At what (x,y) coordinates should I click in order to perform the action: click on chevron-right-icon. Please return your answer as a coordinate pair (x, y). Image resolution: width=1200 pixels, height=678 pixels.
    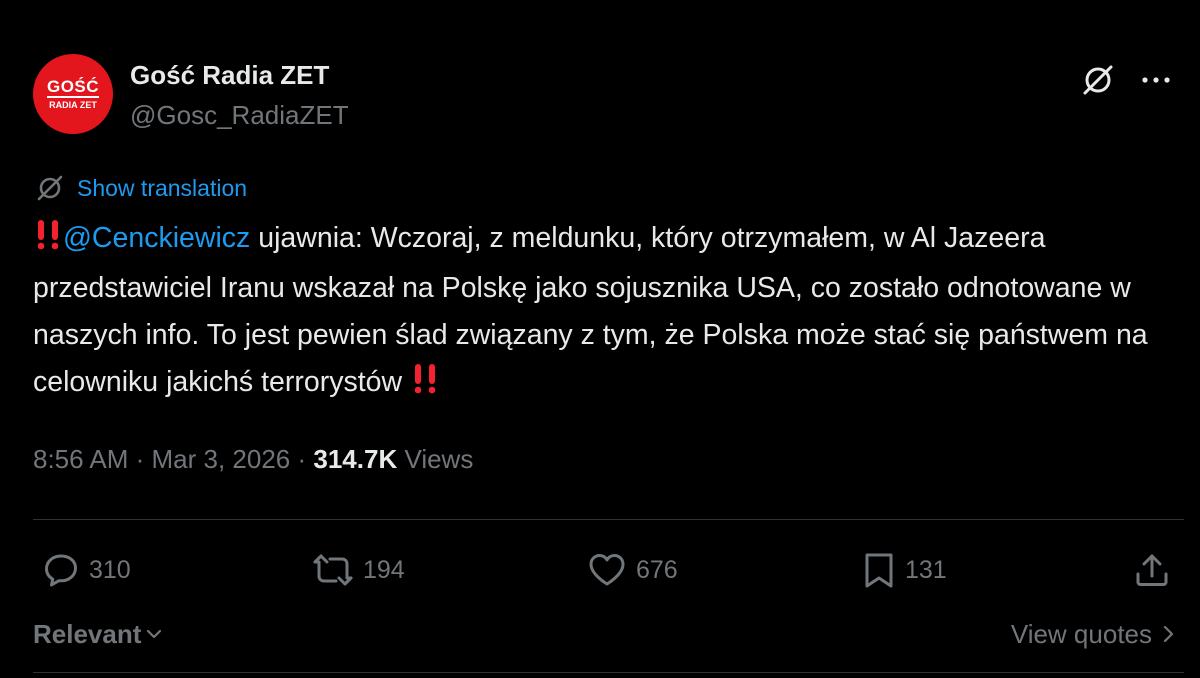
    Looking at the image, I should click on (1168, 634).